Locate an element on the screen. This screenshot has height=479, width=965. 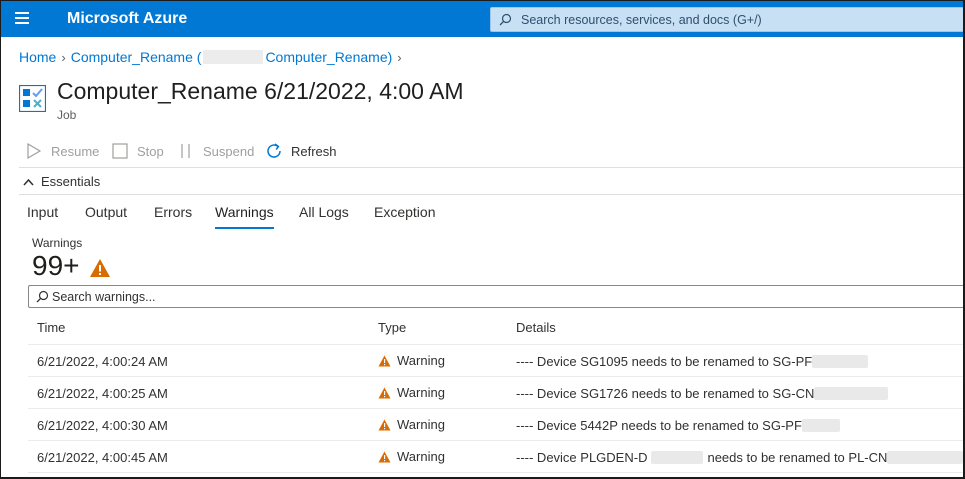
resume-button: Resume is located at coordinates (62, 151).